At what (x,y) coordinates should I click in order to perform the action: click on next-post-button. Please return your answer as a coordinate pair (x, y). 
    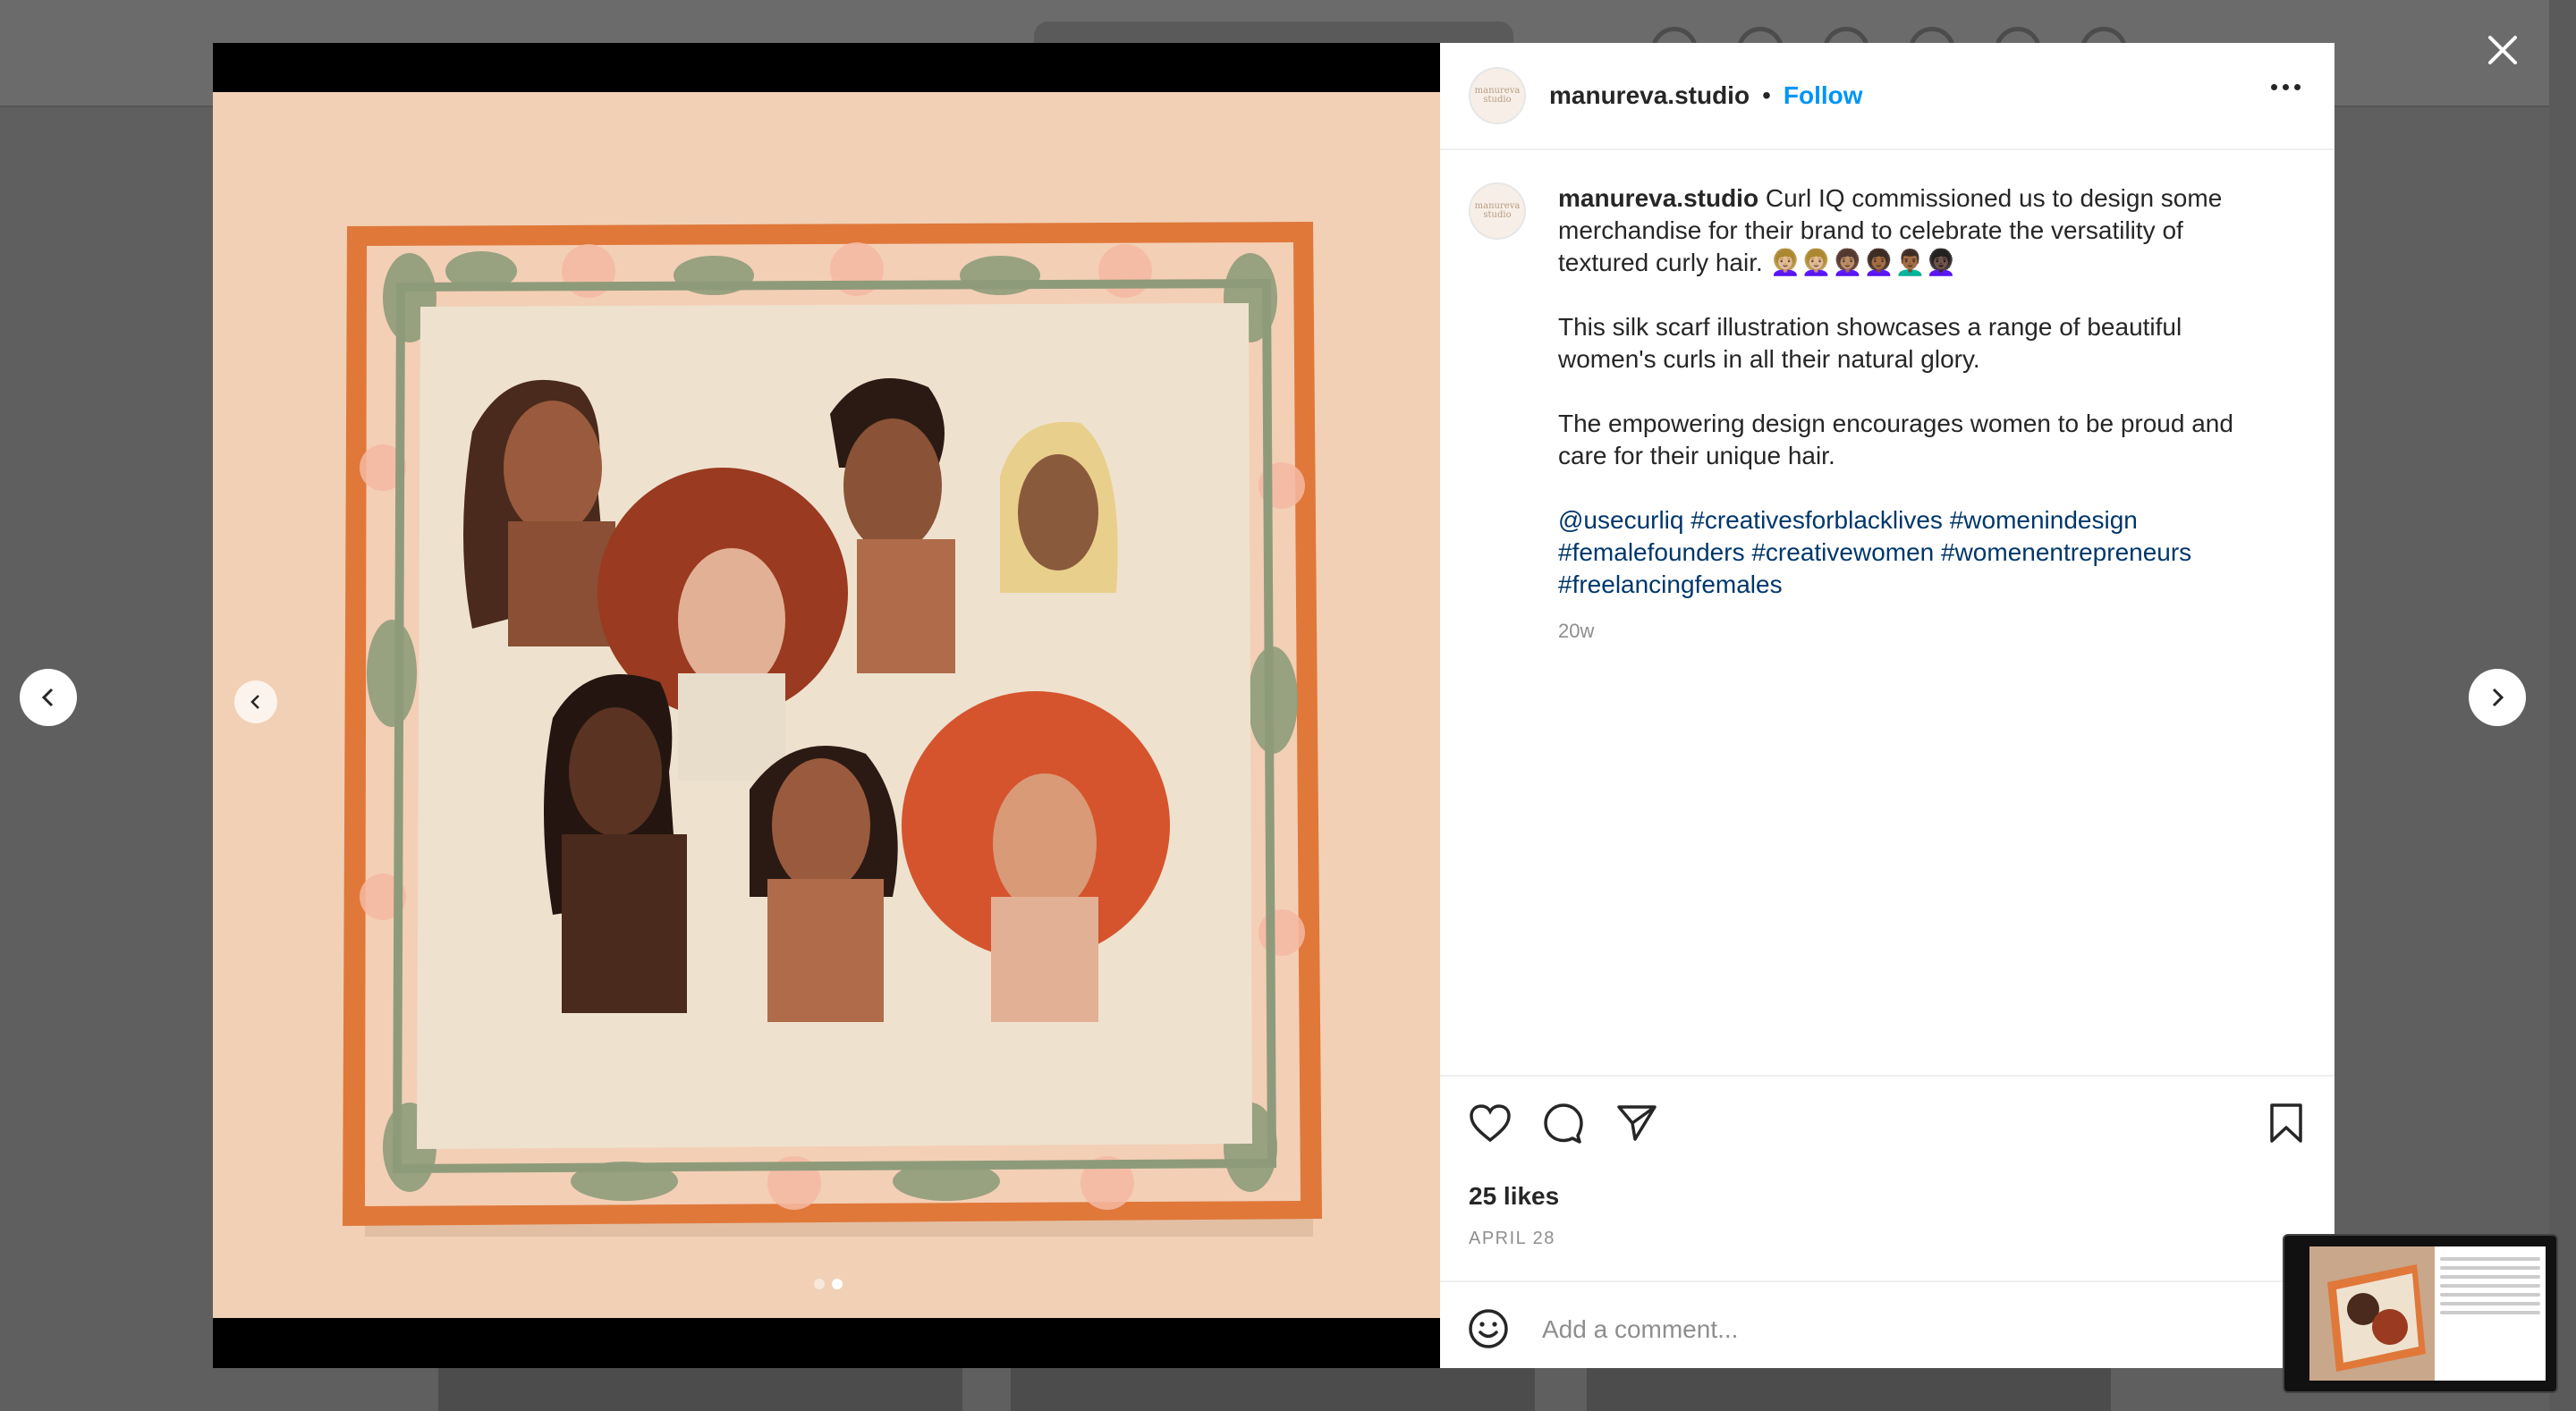
    Looking at the image, I should click on (2497, 698).